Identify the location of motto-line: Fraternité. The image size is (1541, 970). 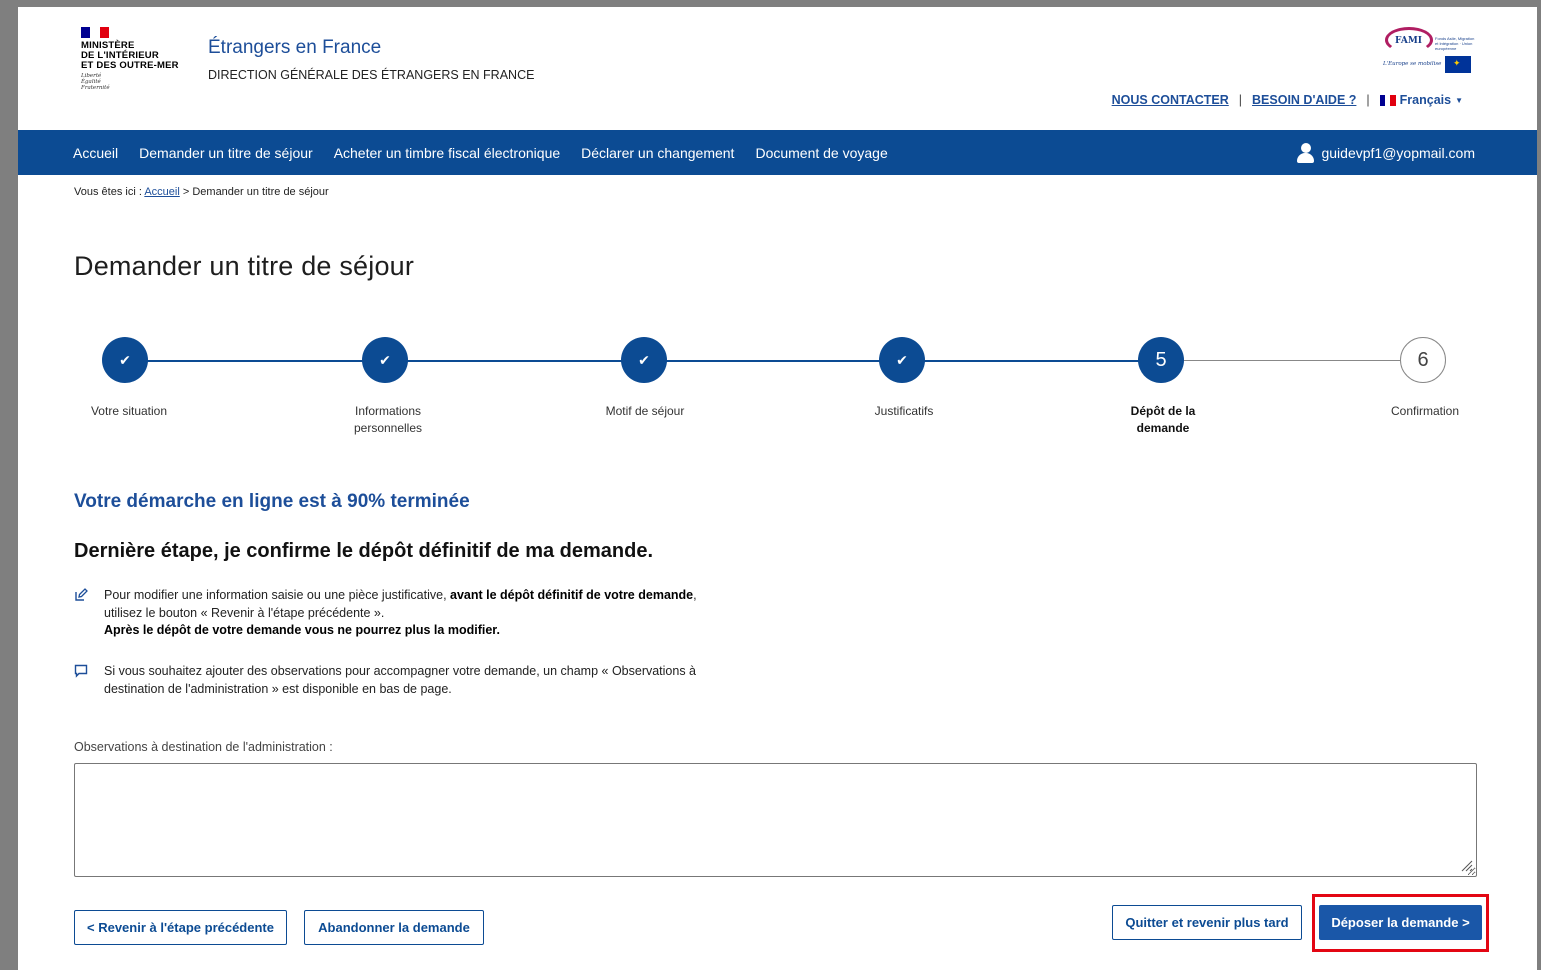
(95, 88).